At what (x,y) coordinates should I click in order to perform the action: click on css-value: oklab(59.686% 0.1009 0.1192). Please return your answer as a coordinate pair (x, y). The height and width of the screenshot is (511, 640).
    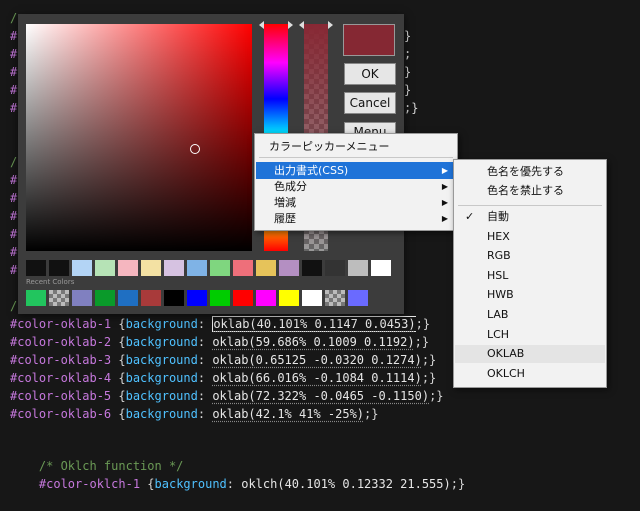
    Looking at the image, I should click on (313, 342).